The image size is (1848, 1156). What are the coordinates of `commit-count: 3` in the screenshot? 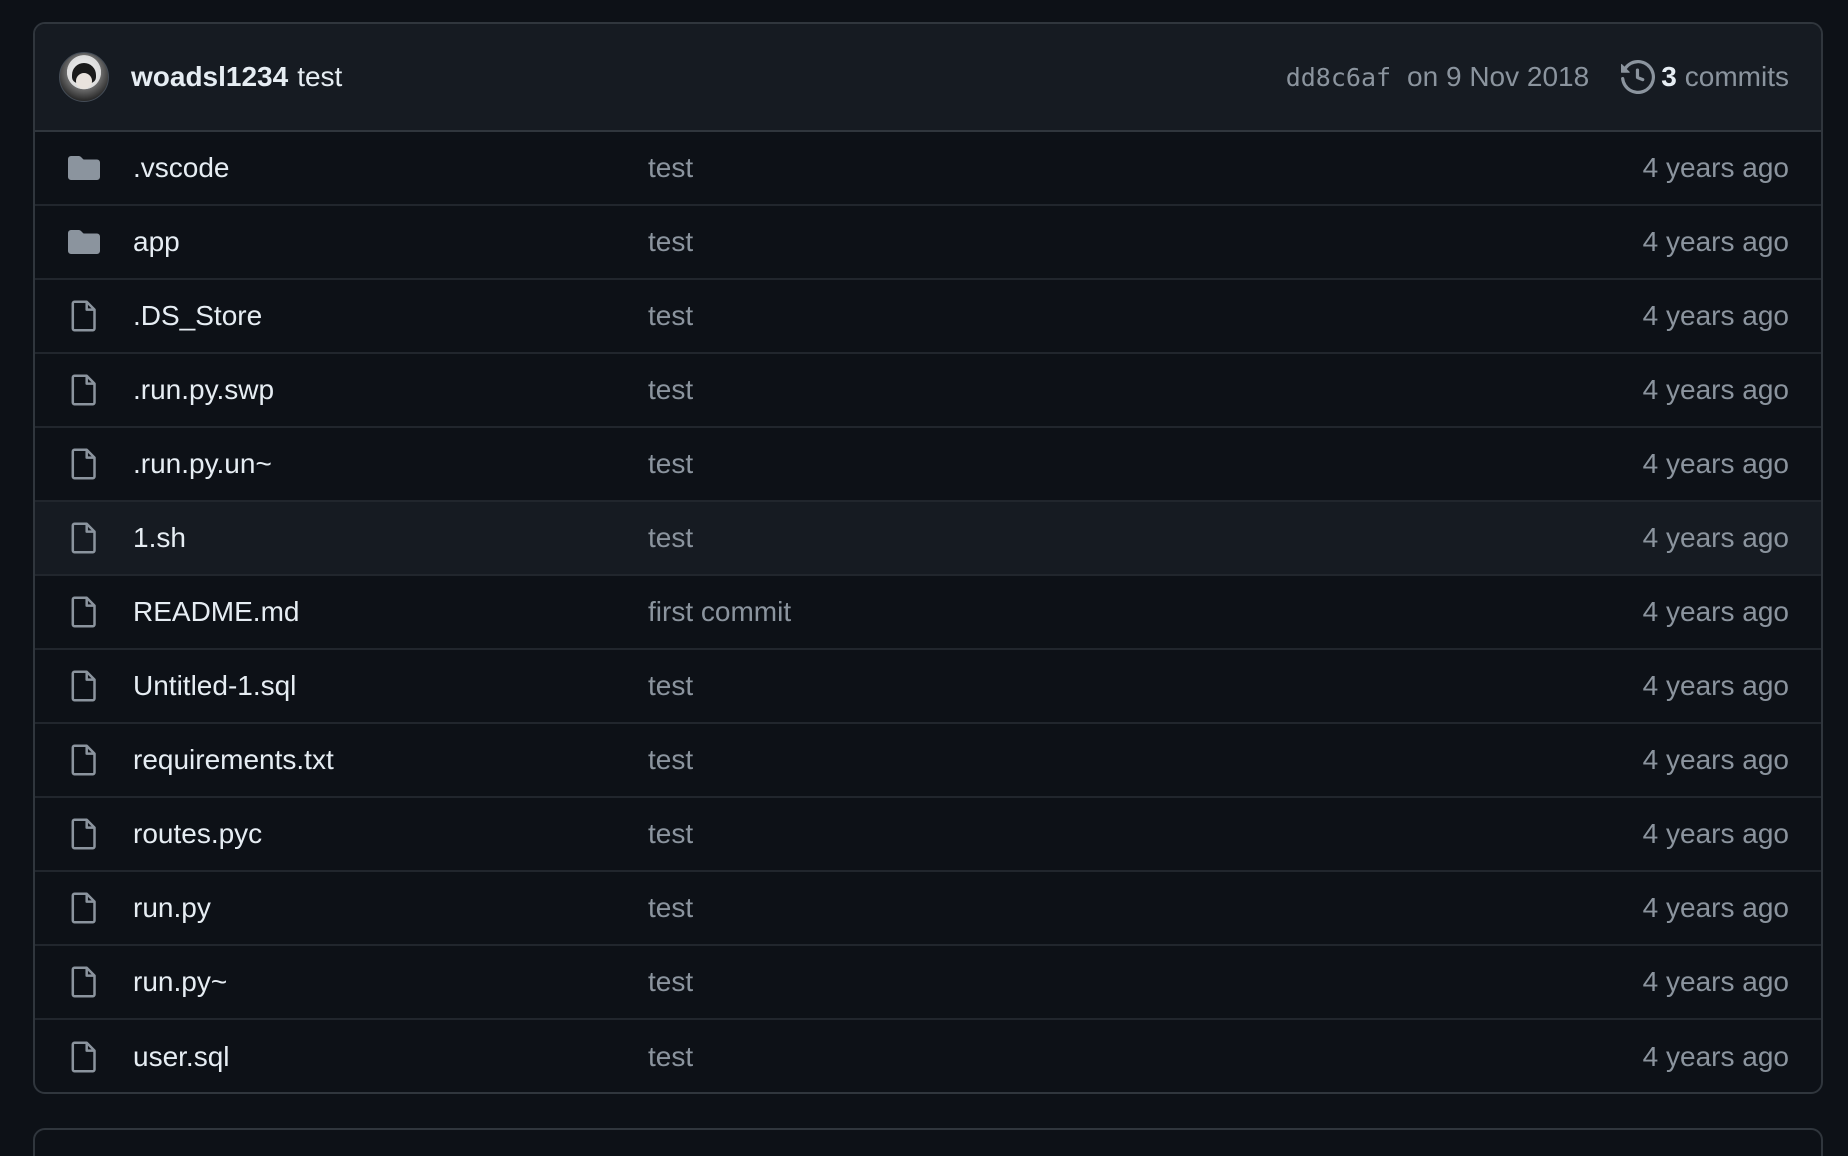 It's located at (1669, 76).